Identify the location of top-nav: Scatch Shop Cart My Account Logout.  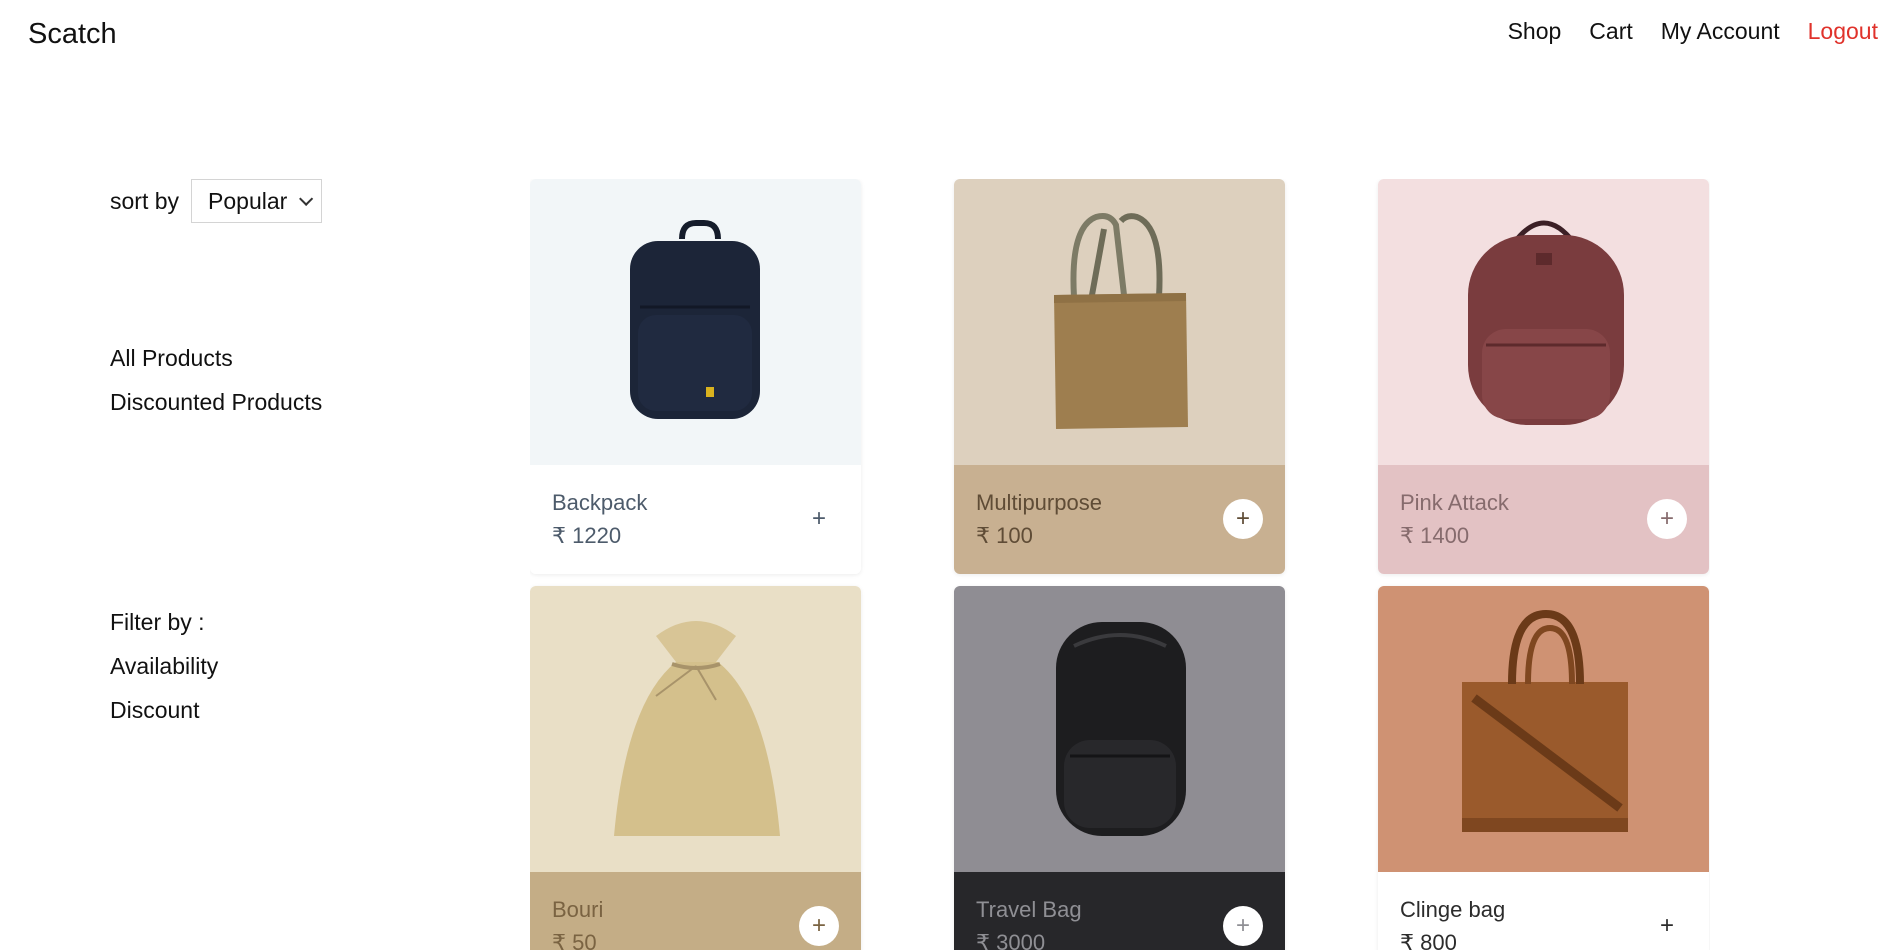
(948, 34).